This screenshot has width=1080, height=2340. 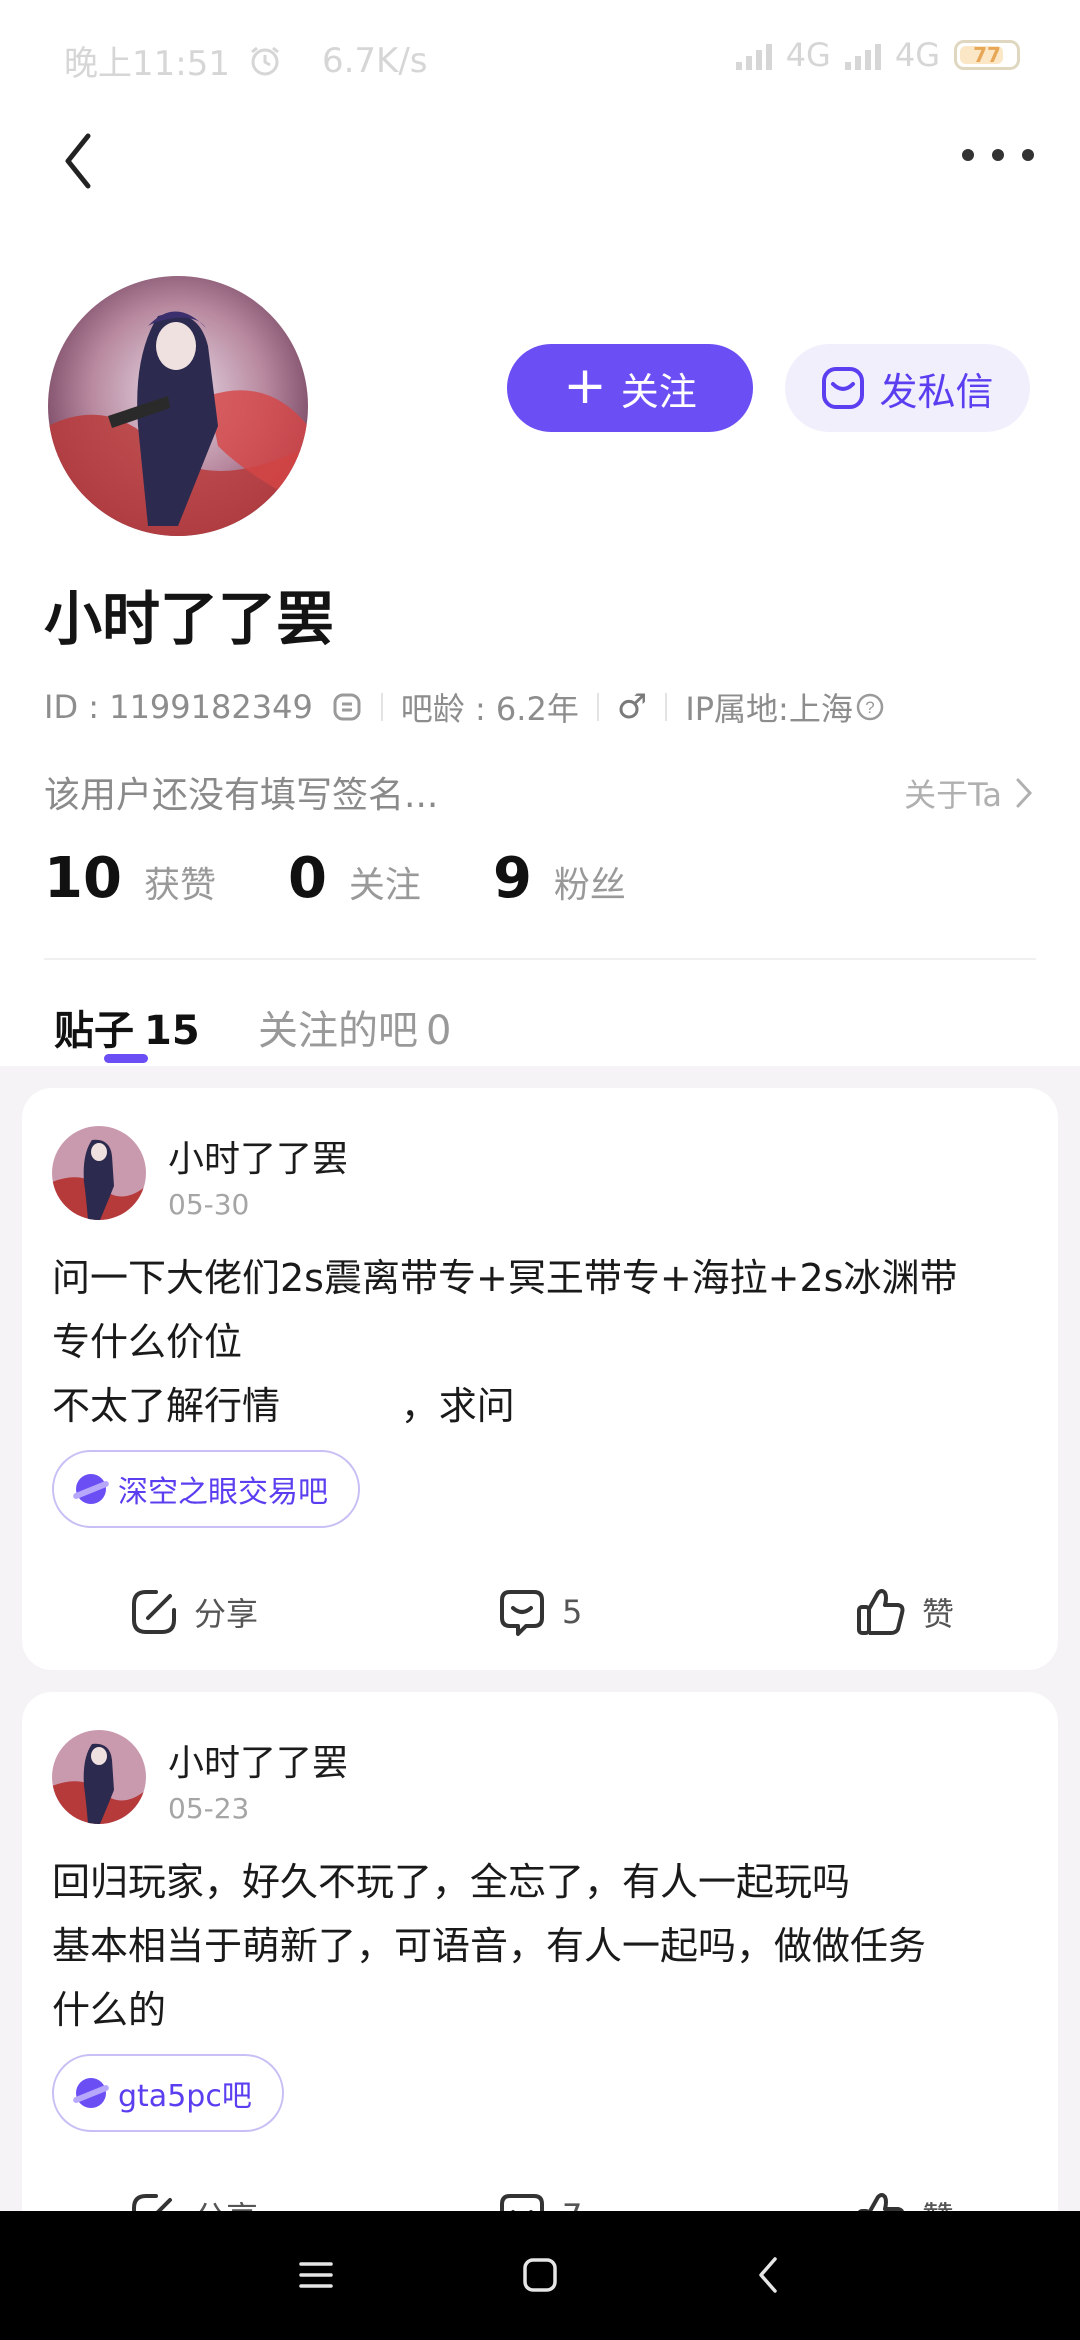 I want to click on tab-posts: 贴子 15, so click(x=127, y=1027).